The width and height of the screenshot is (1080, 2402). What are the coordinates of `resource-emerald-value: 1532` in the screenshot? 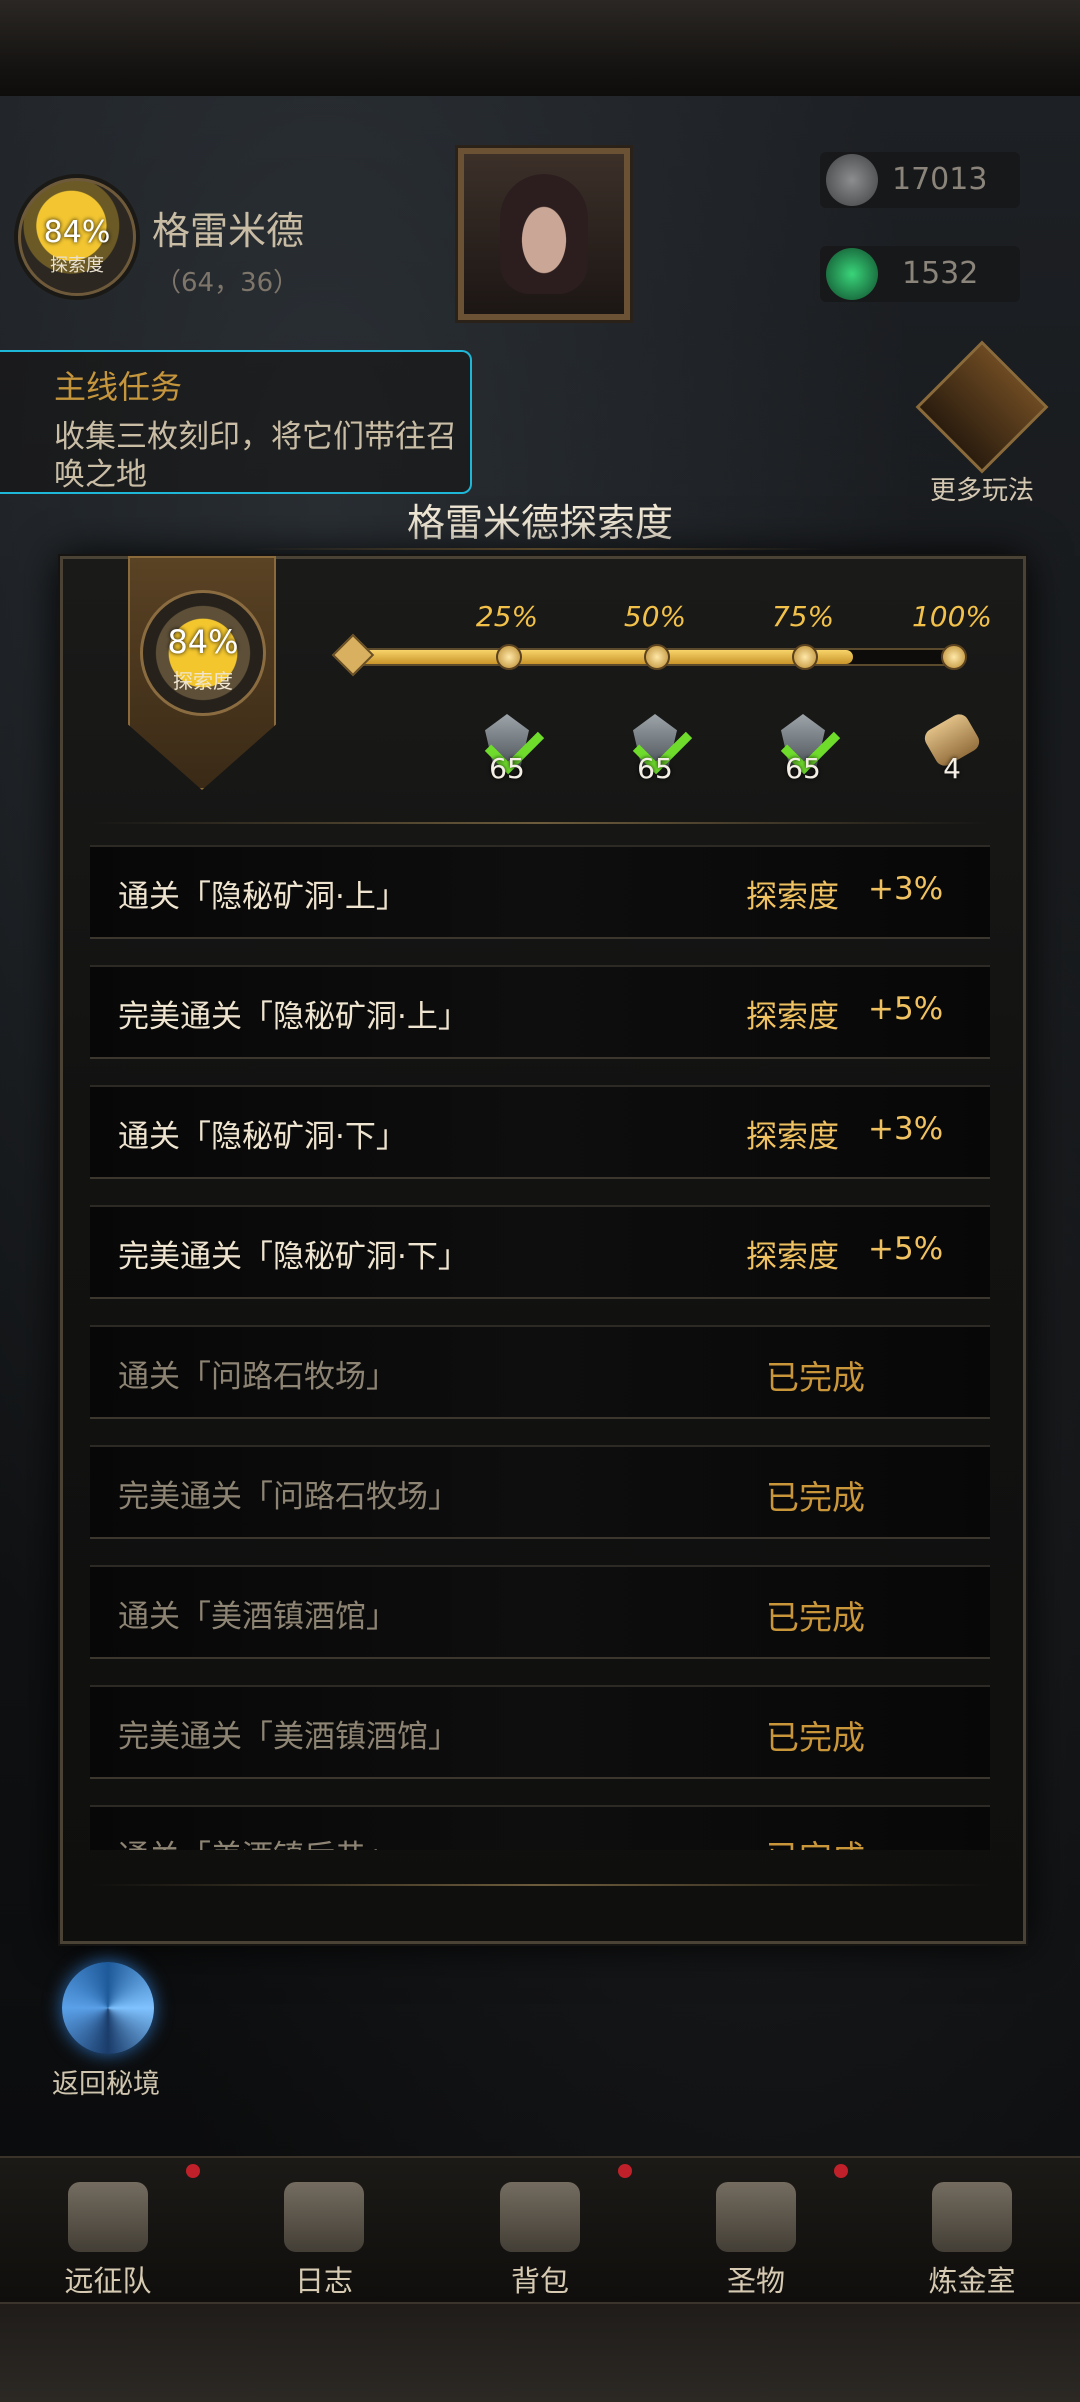 It's located at (940, 273).